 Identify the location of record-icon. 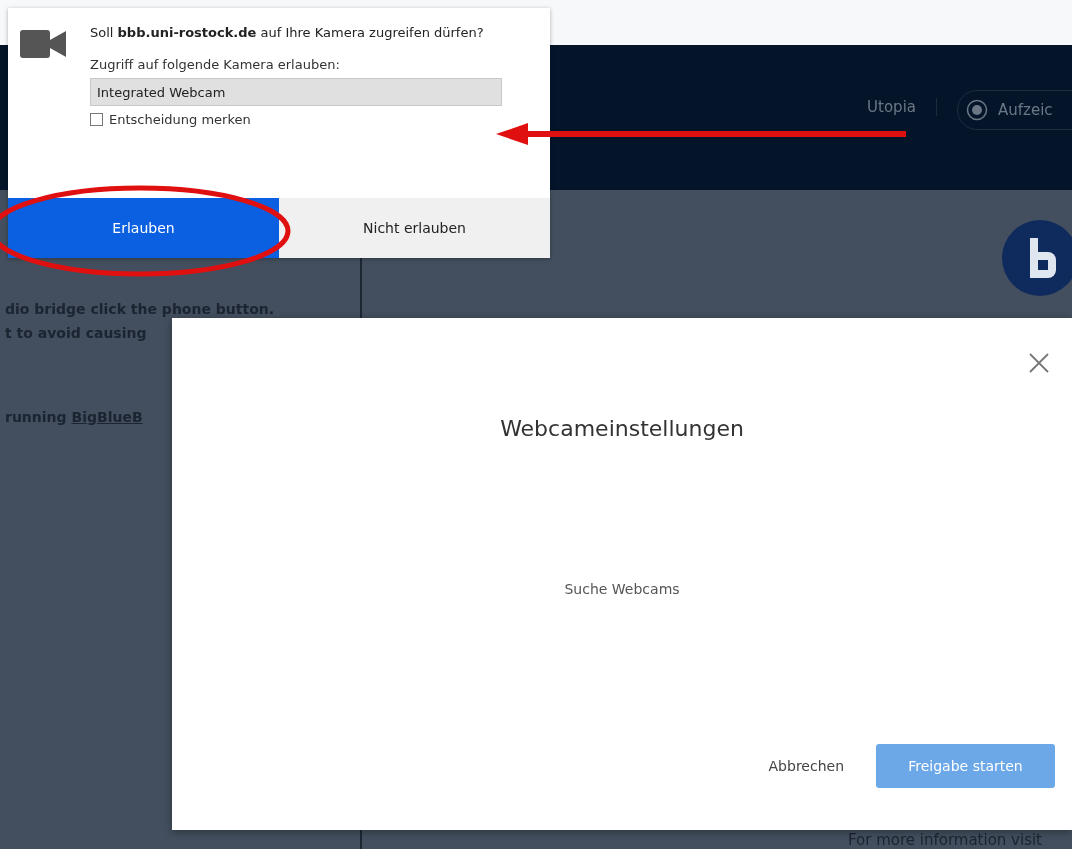
(977, 110).